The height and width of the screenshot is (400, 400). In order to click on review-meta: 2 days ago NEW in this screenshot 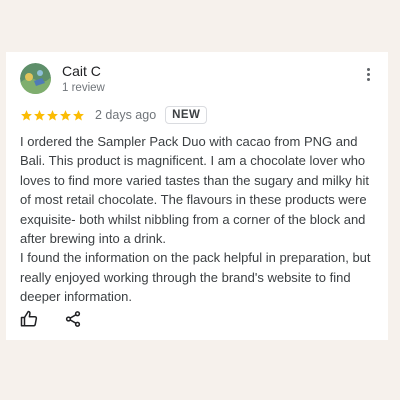, I will do `click(114, 115)`.